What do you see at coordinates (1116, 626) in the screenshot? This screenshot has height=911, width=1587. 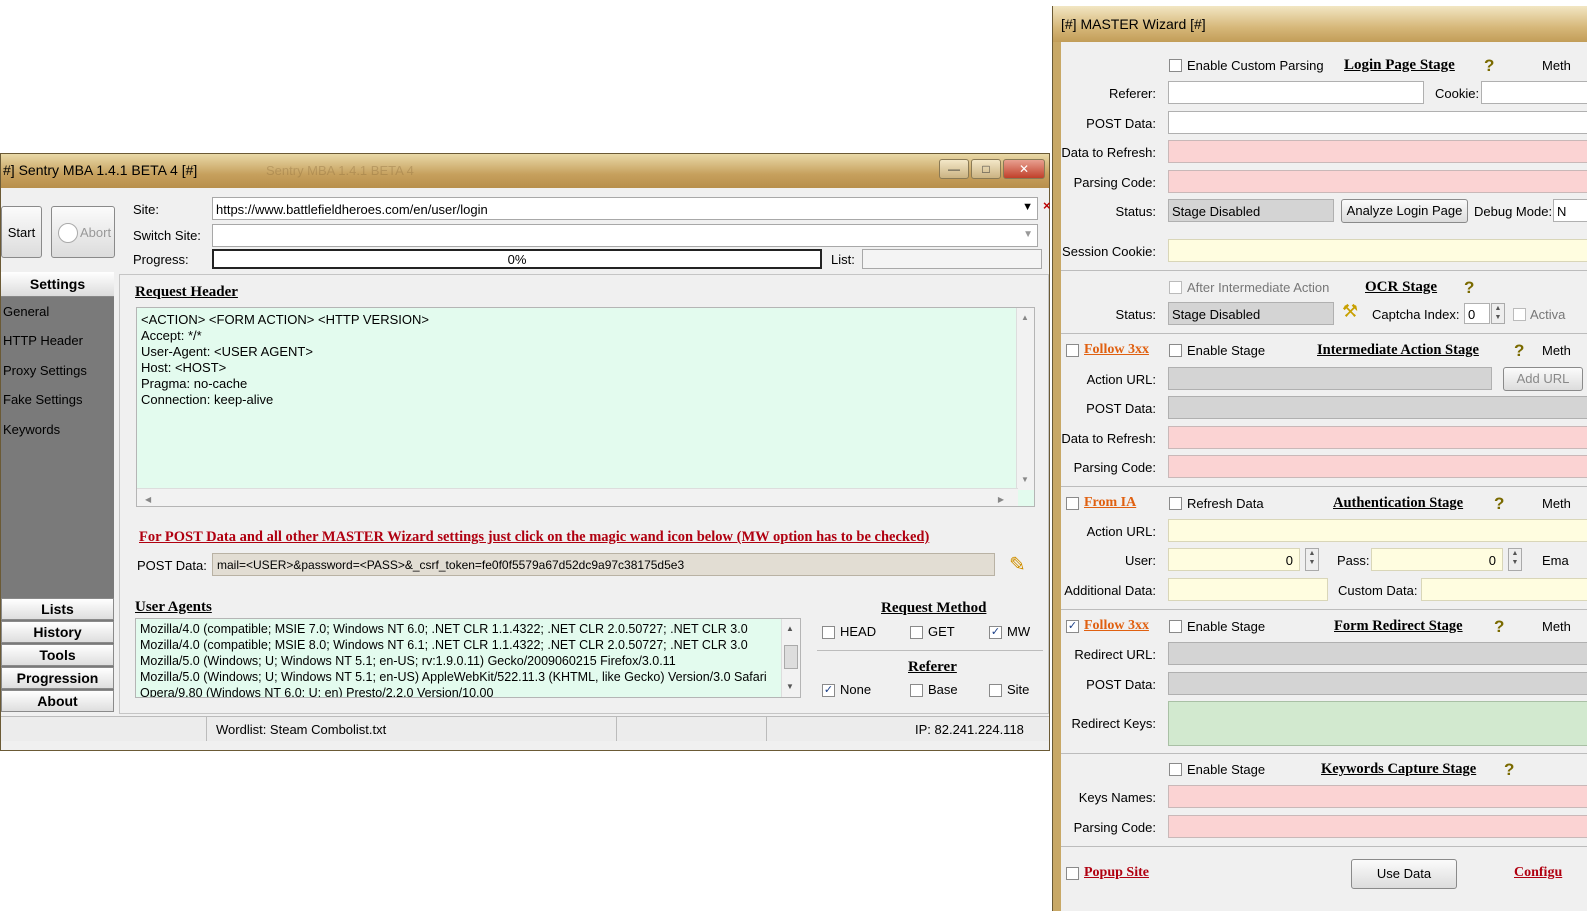 I see `redirect-follow-3xx-link: Follow 3xx` at bounding box center [1116, 626].